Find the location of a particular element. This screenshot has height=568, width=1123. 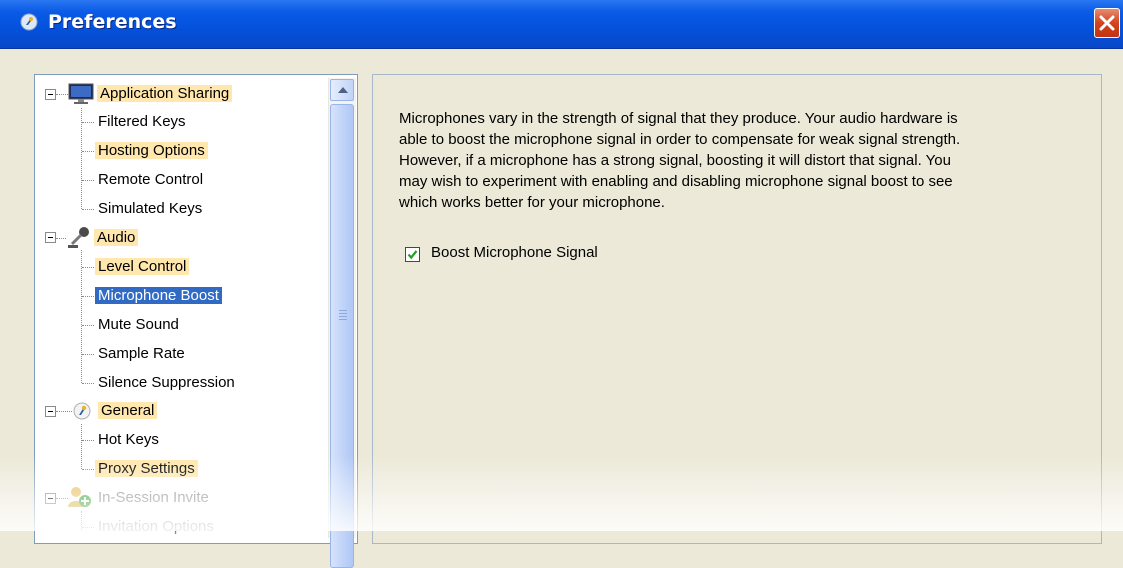

checkmark-icon is located at coordinates (412, 255).